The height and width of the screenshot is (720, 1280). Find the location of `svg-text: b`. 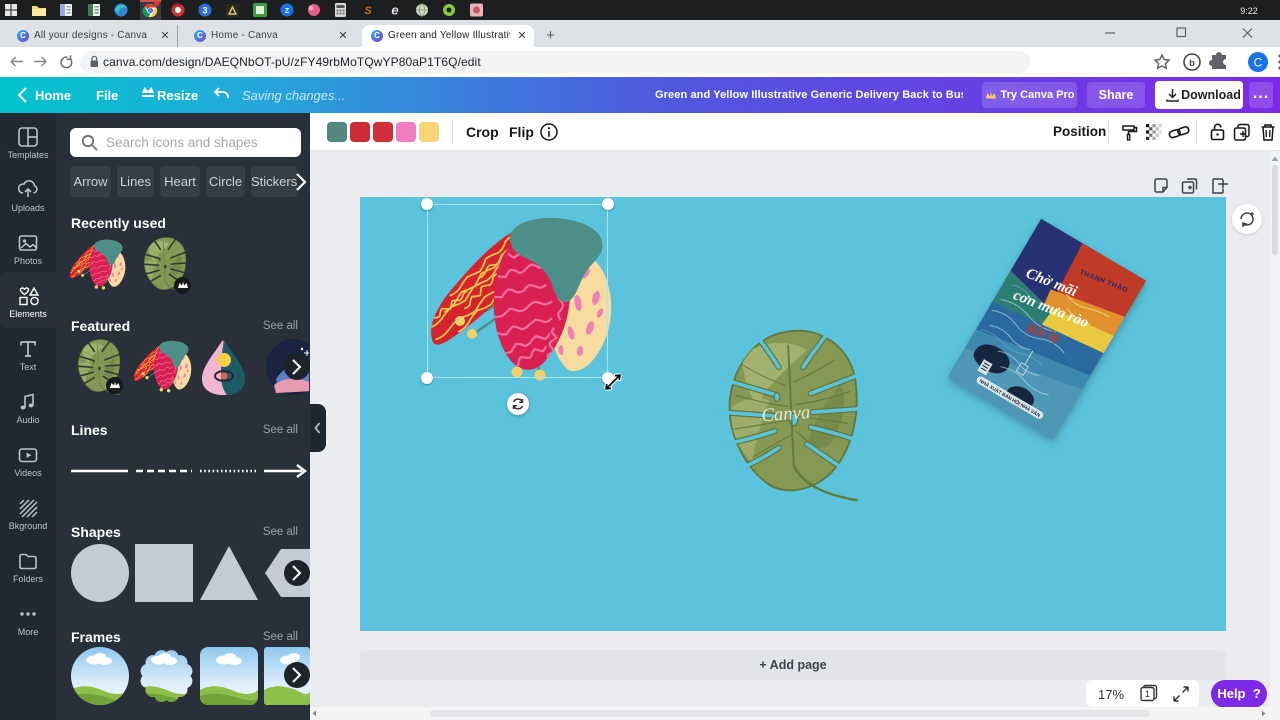

svg-text: b is located at coordinates (1192, 63).